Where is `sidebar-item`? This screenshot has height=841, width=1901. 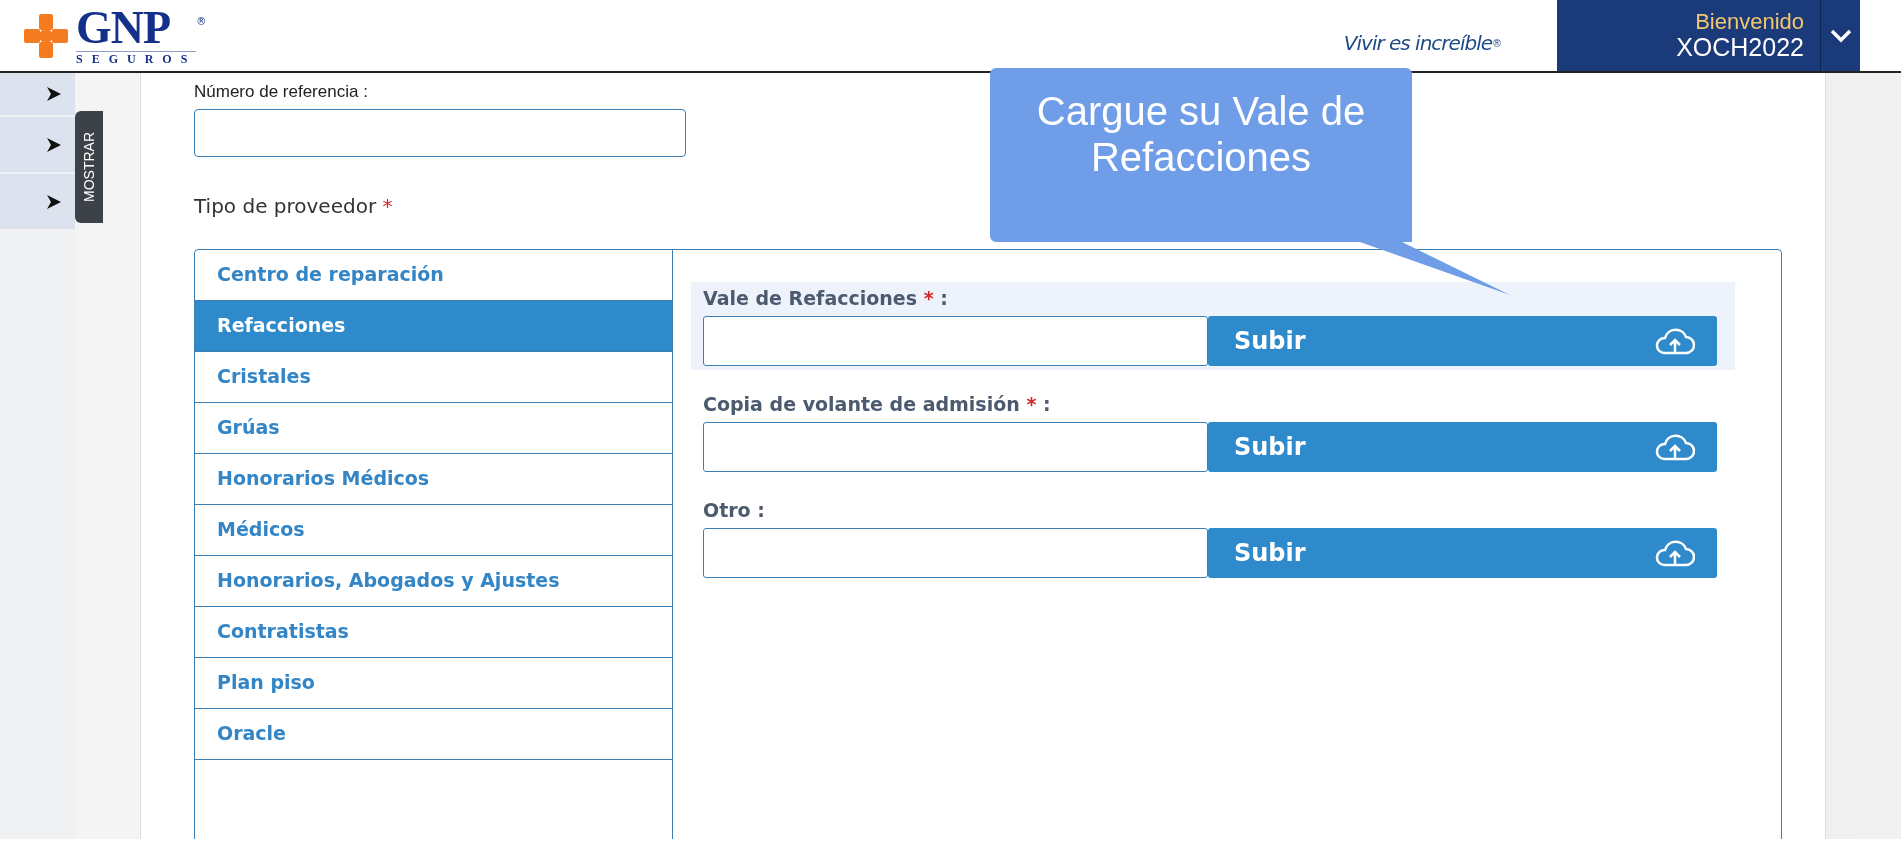 sidebar-item is located at coordinates (37, 94).